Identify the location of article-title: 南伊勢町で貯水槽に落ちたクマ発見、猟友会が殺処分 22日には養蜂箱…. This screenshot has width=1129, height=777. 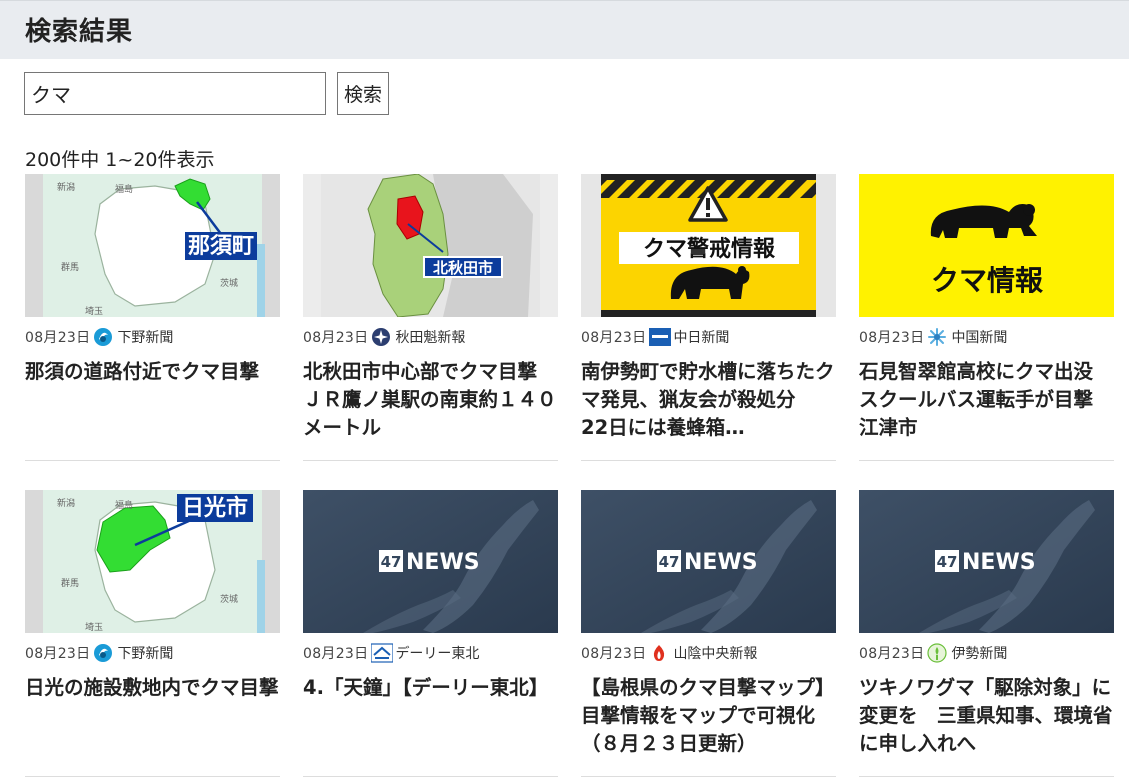
(708, 400).